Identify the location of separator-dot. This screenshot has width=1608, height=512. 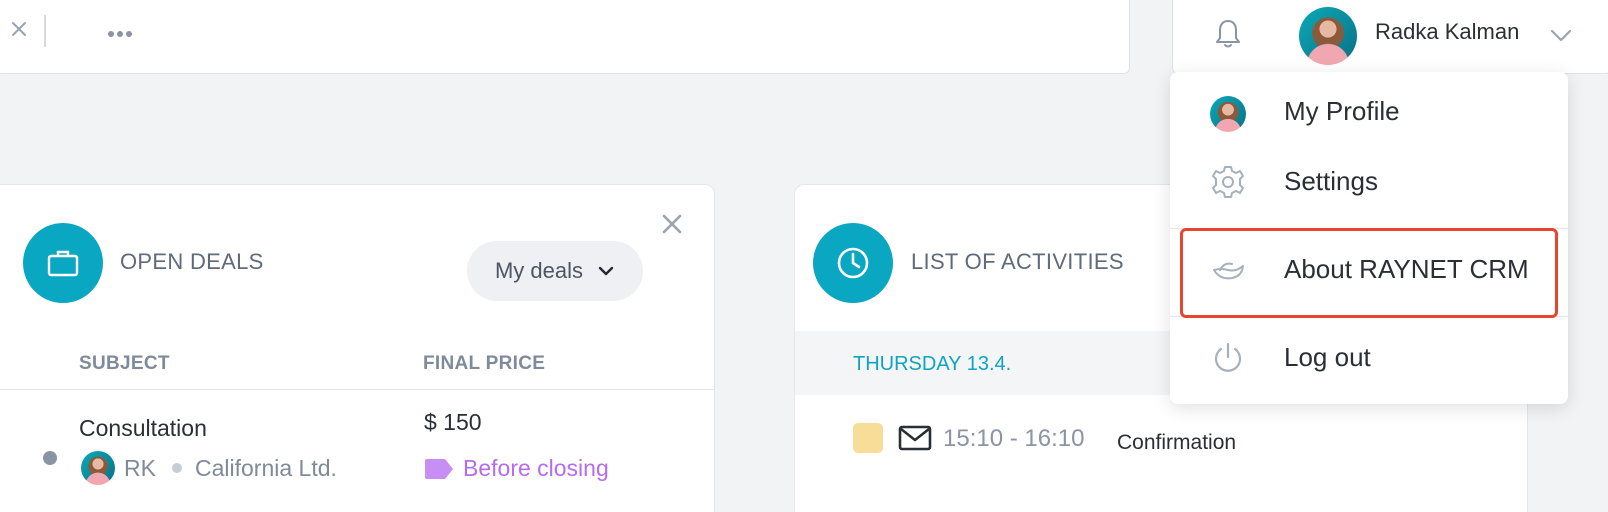
(177, 468).